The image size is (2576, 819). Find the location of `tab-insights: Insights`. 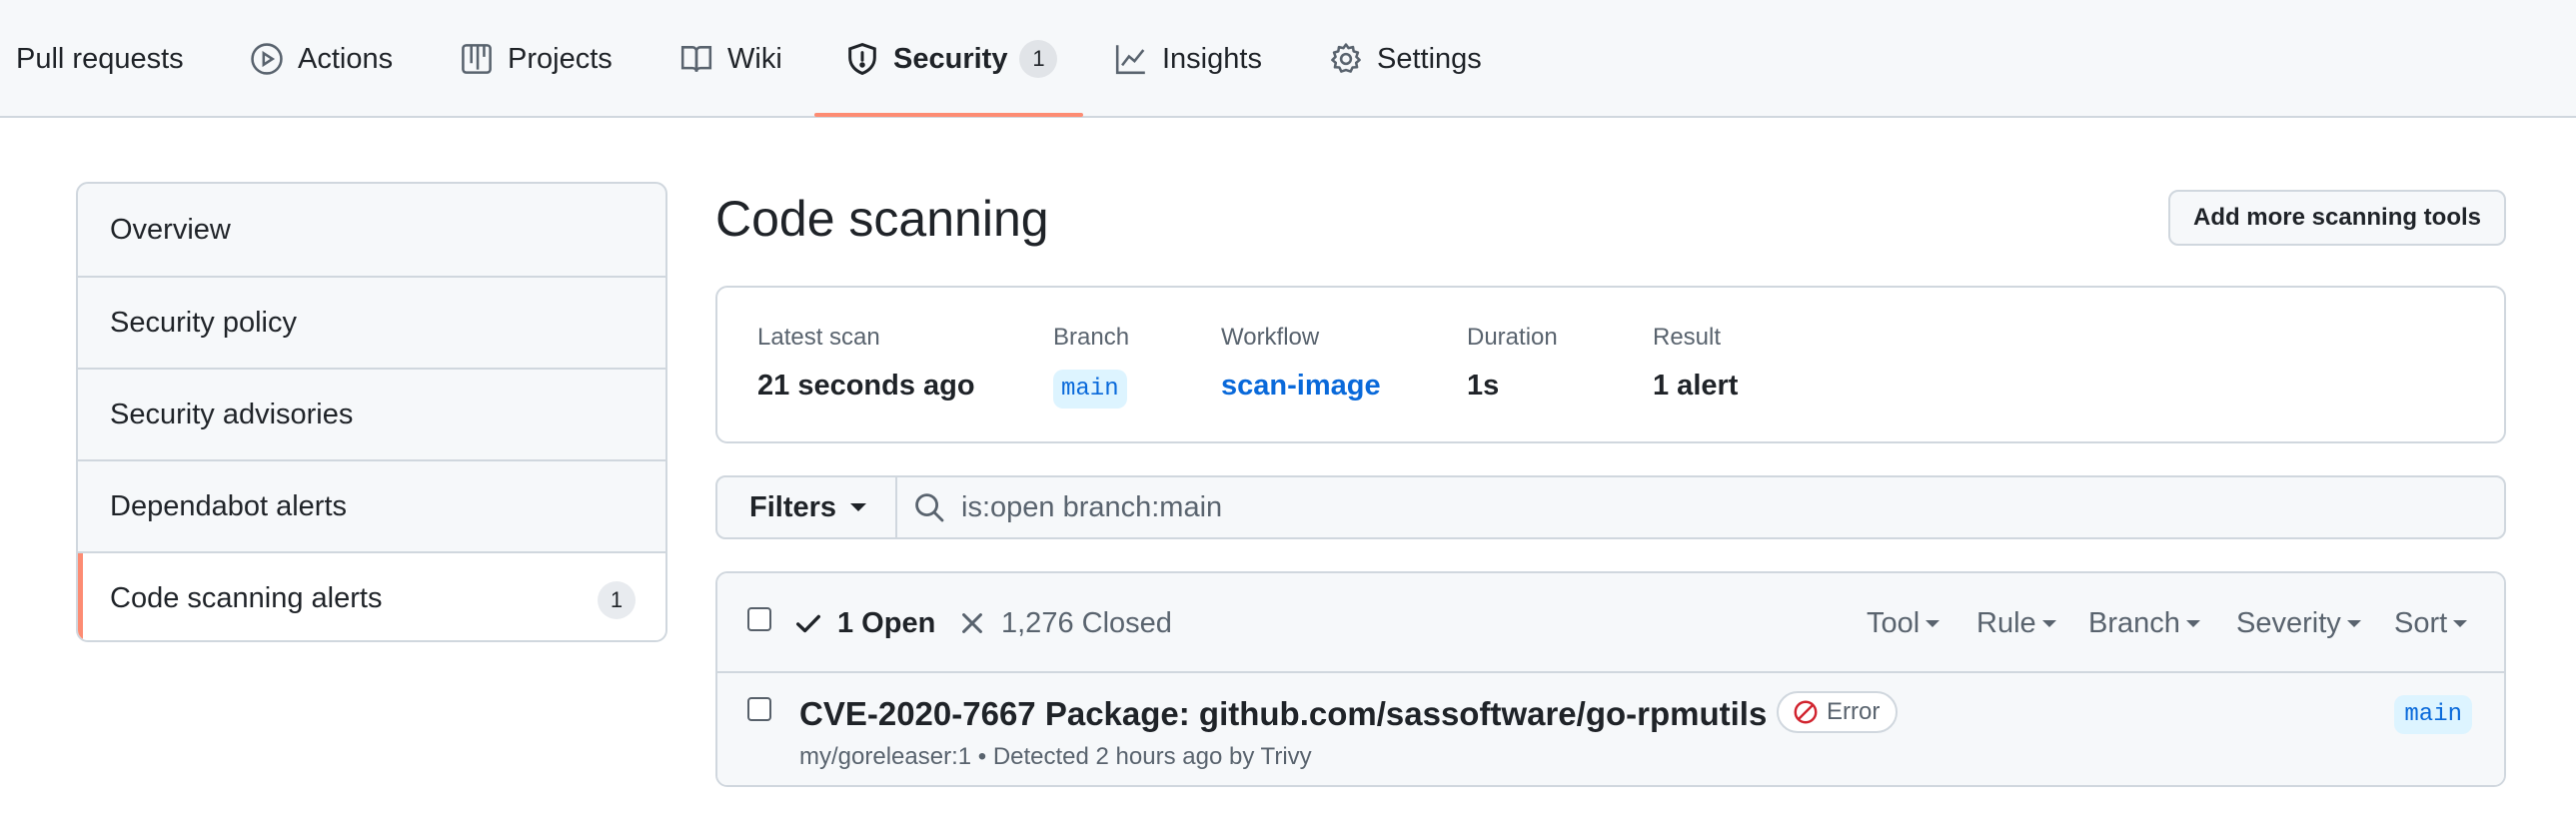

tab-insights: Insights is located at coordinates (1188, 59).